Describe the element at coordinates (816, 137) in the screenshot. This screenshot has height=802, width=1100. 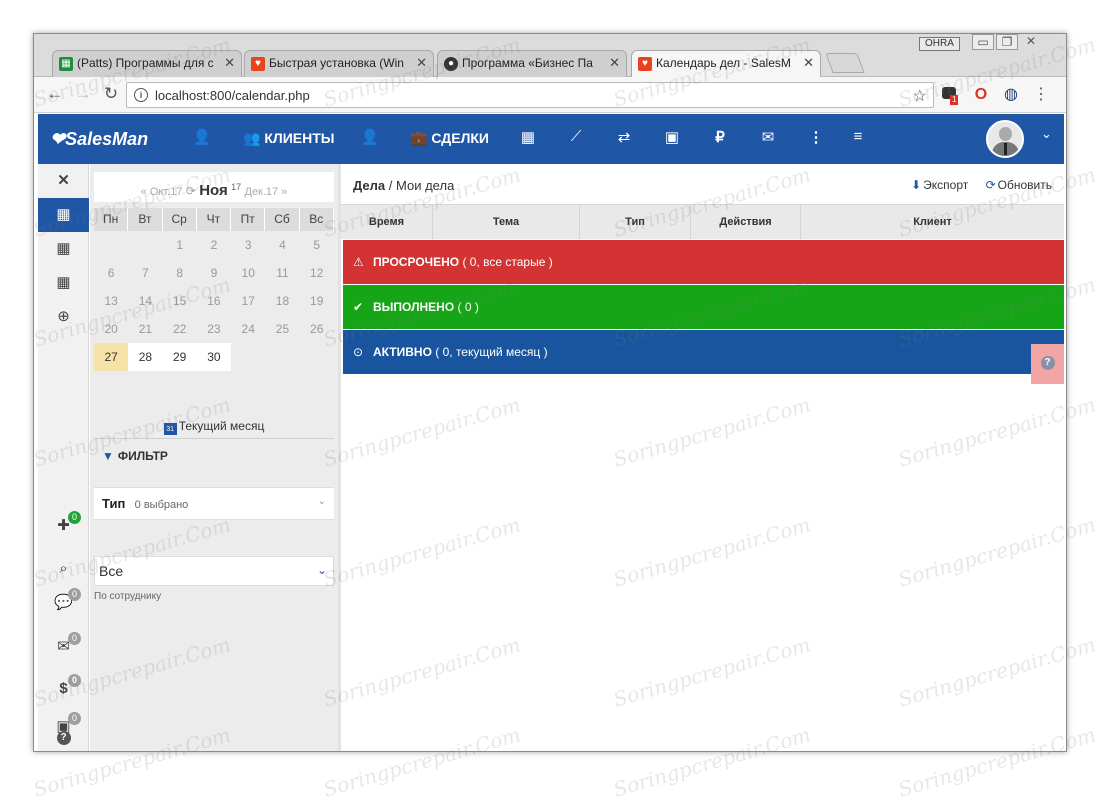
I see `more-icon: ⋮` at that location.